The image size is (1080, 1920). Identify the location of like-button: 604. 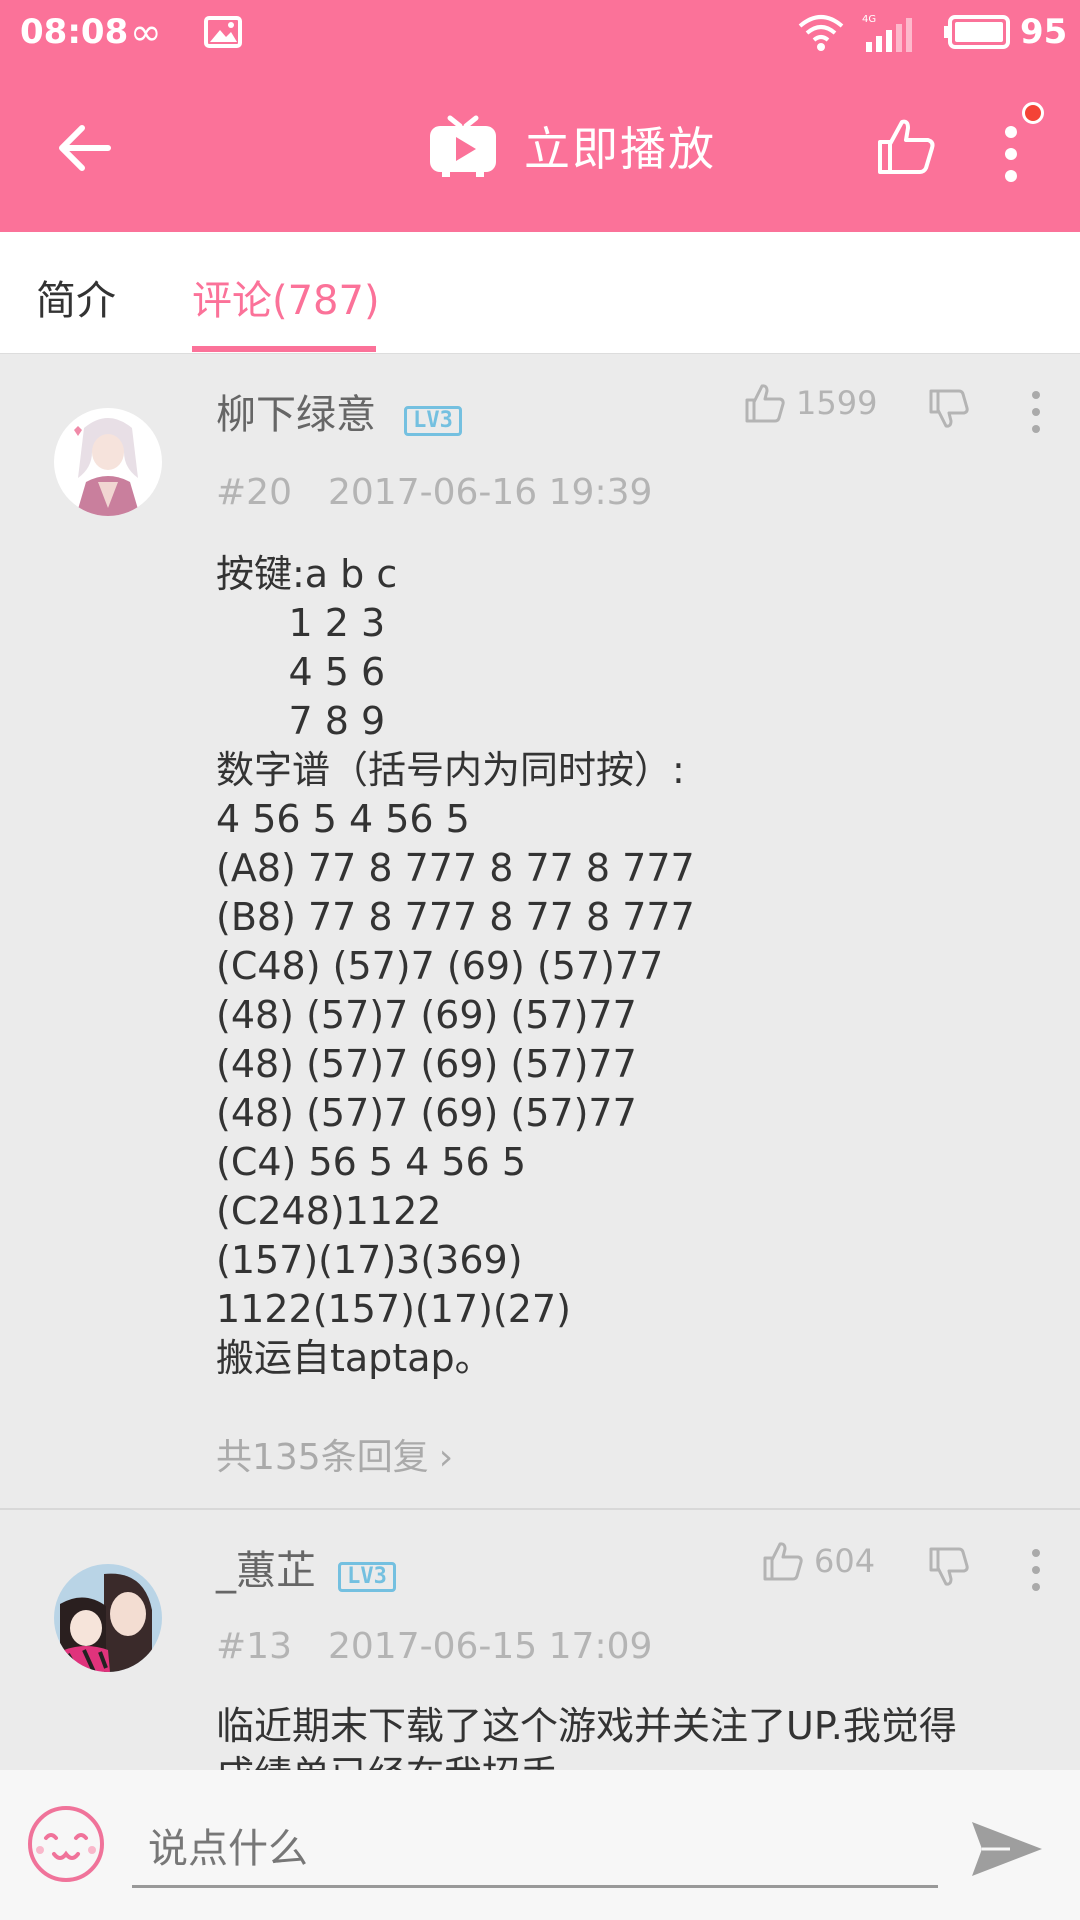
(818, 1561).